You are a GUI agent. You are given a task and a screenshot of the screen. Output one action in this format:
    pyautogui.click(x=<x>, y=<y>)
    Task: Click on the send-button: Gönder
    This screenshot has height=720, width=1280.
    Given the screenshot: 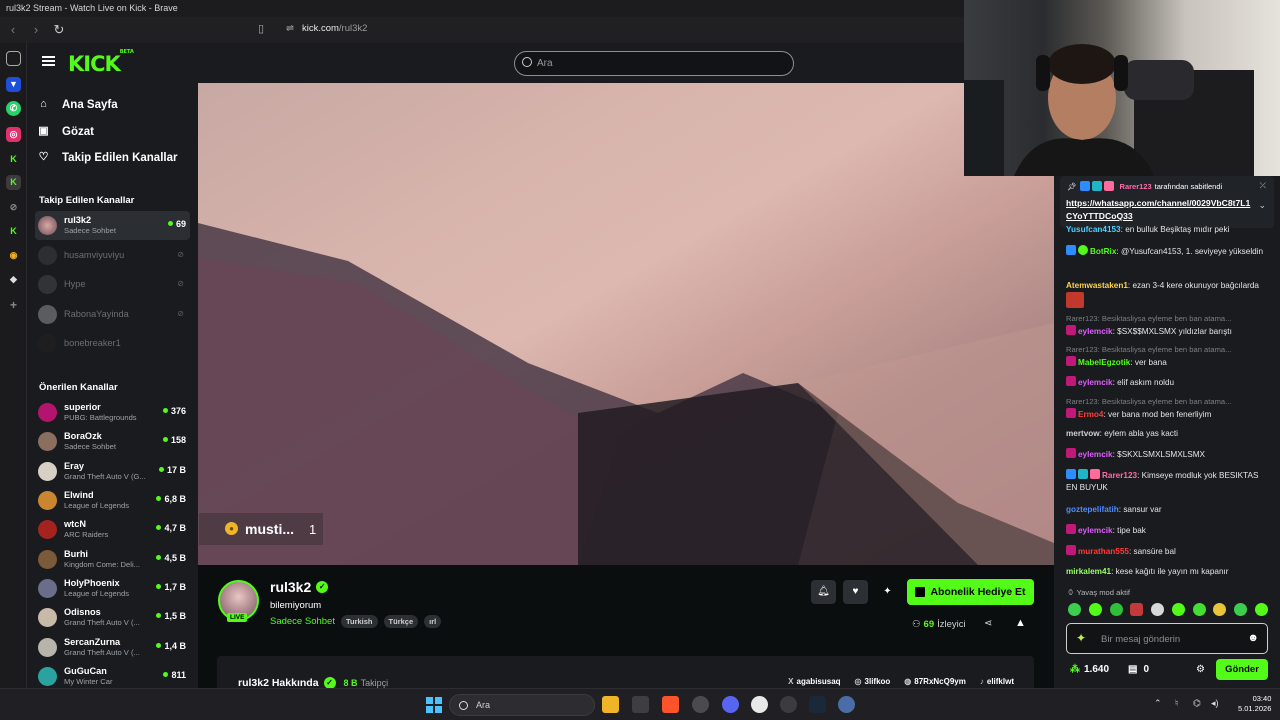 What is the action you would take?
    pyautogui.click(x=1242, y=669)
    